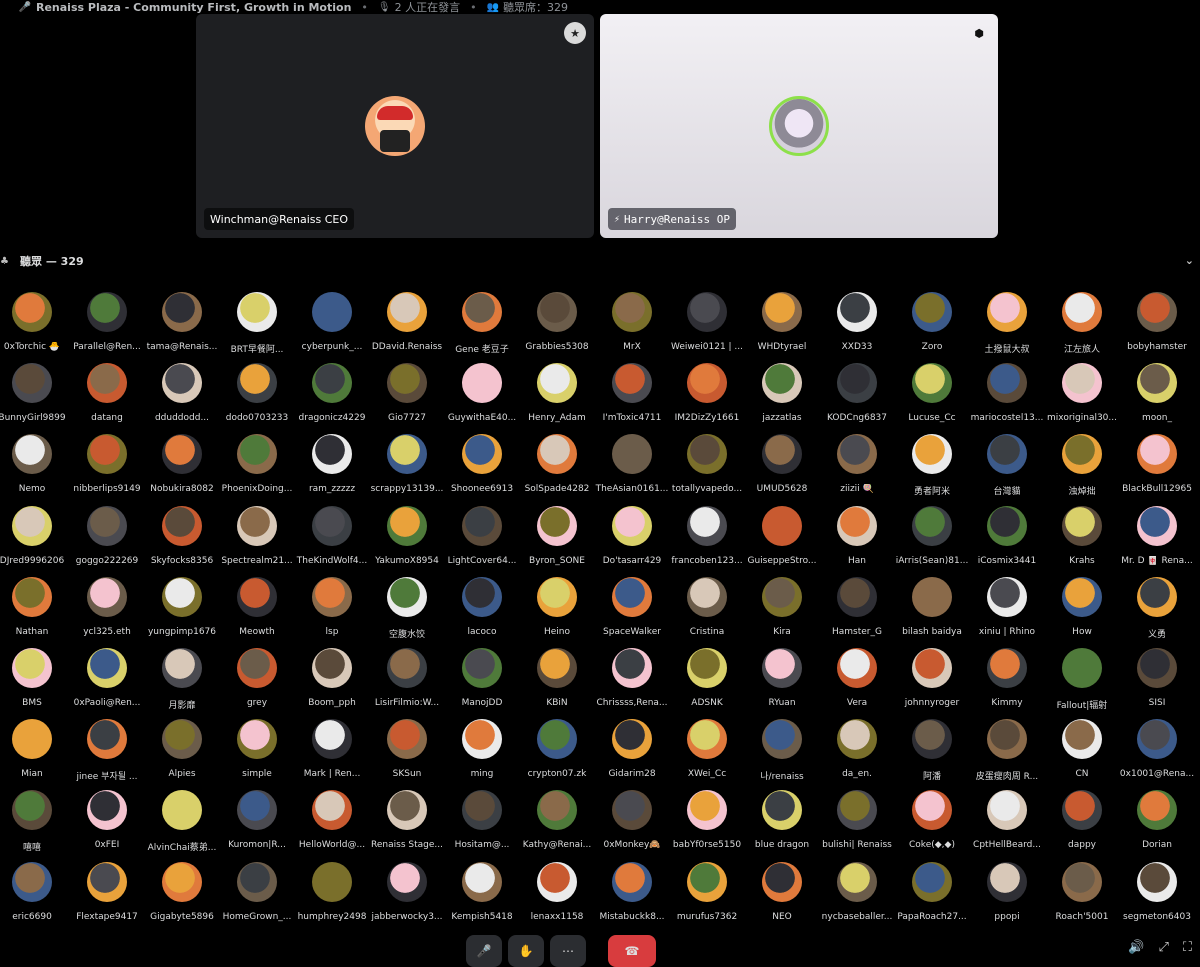 Image resolution: width=1200 pixels, height=967 pixels. I want to click on audience-member: bulishi| Renaiss, so click(857, 825).